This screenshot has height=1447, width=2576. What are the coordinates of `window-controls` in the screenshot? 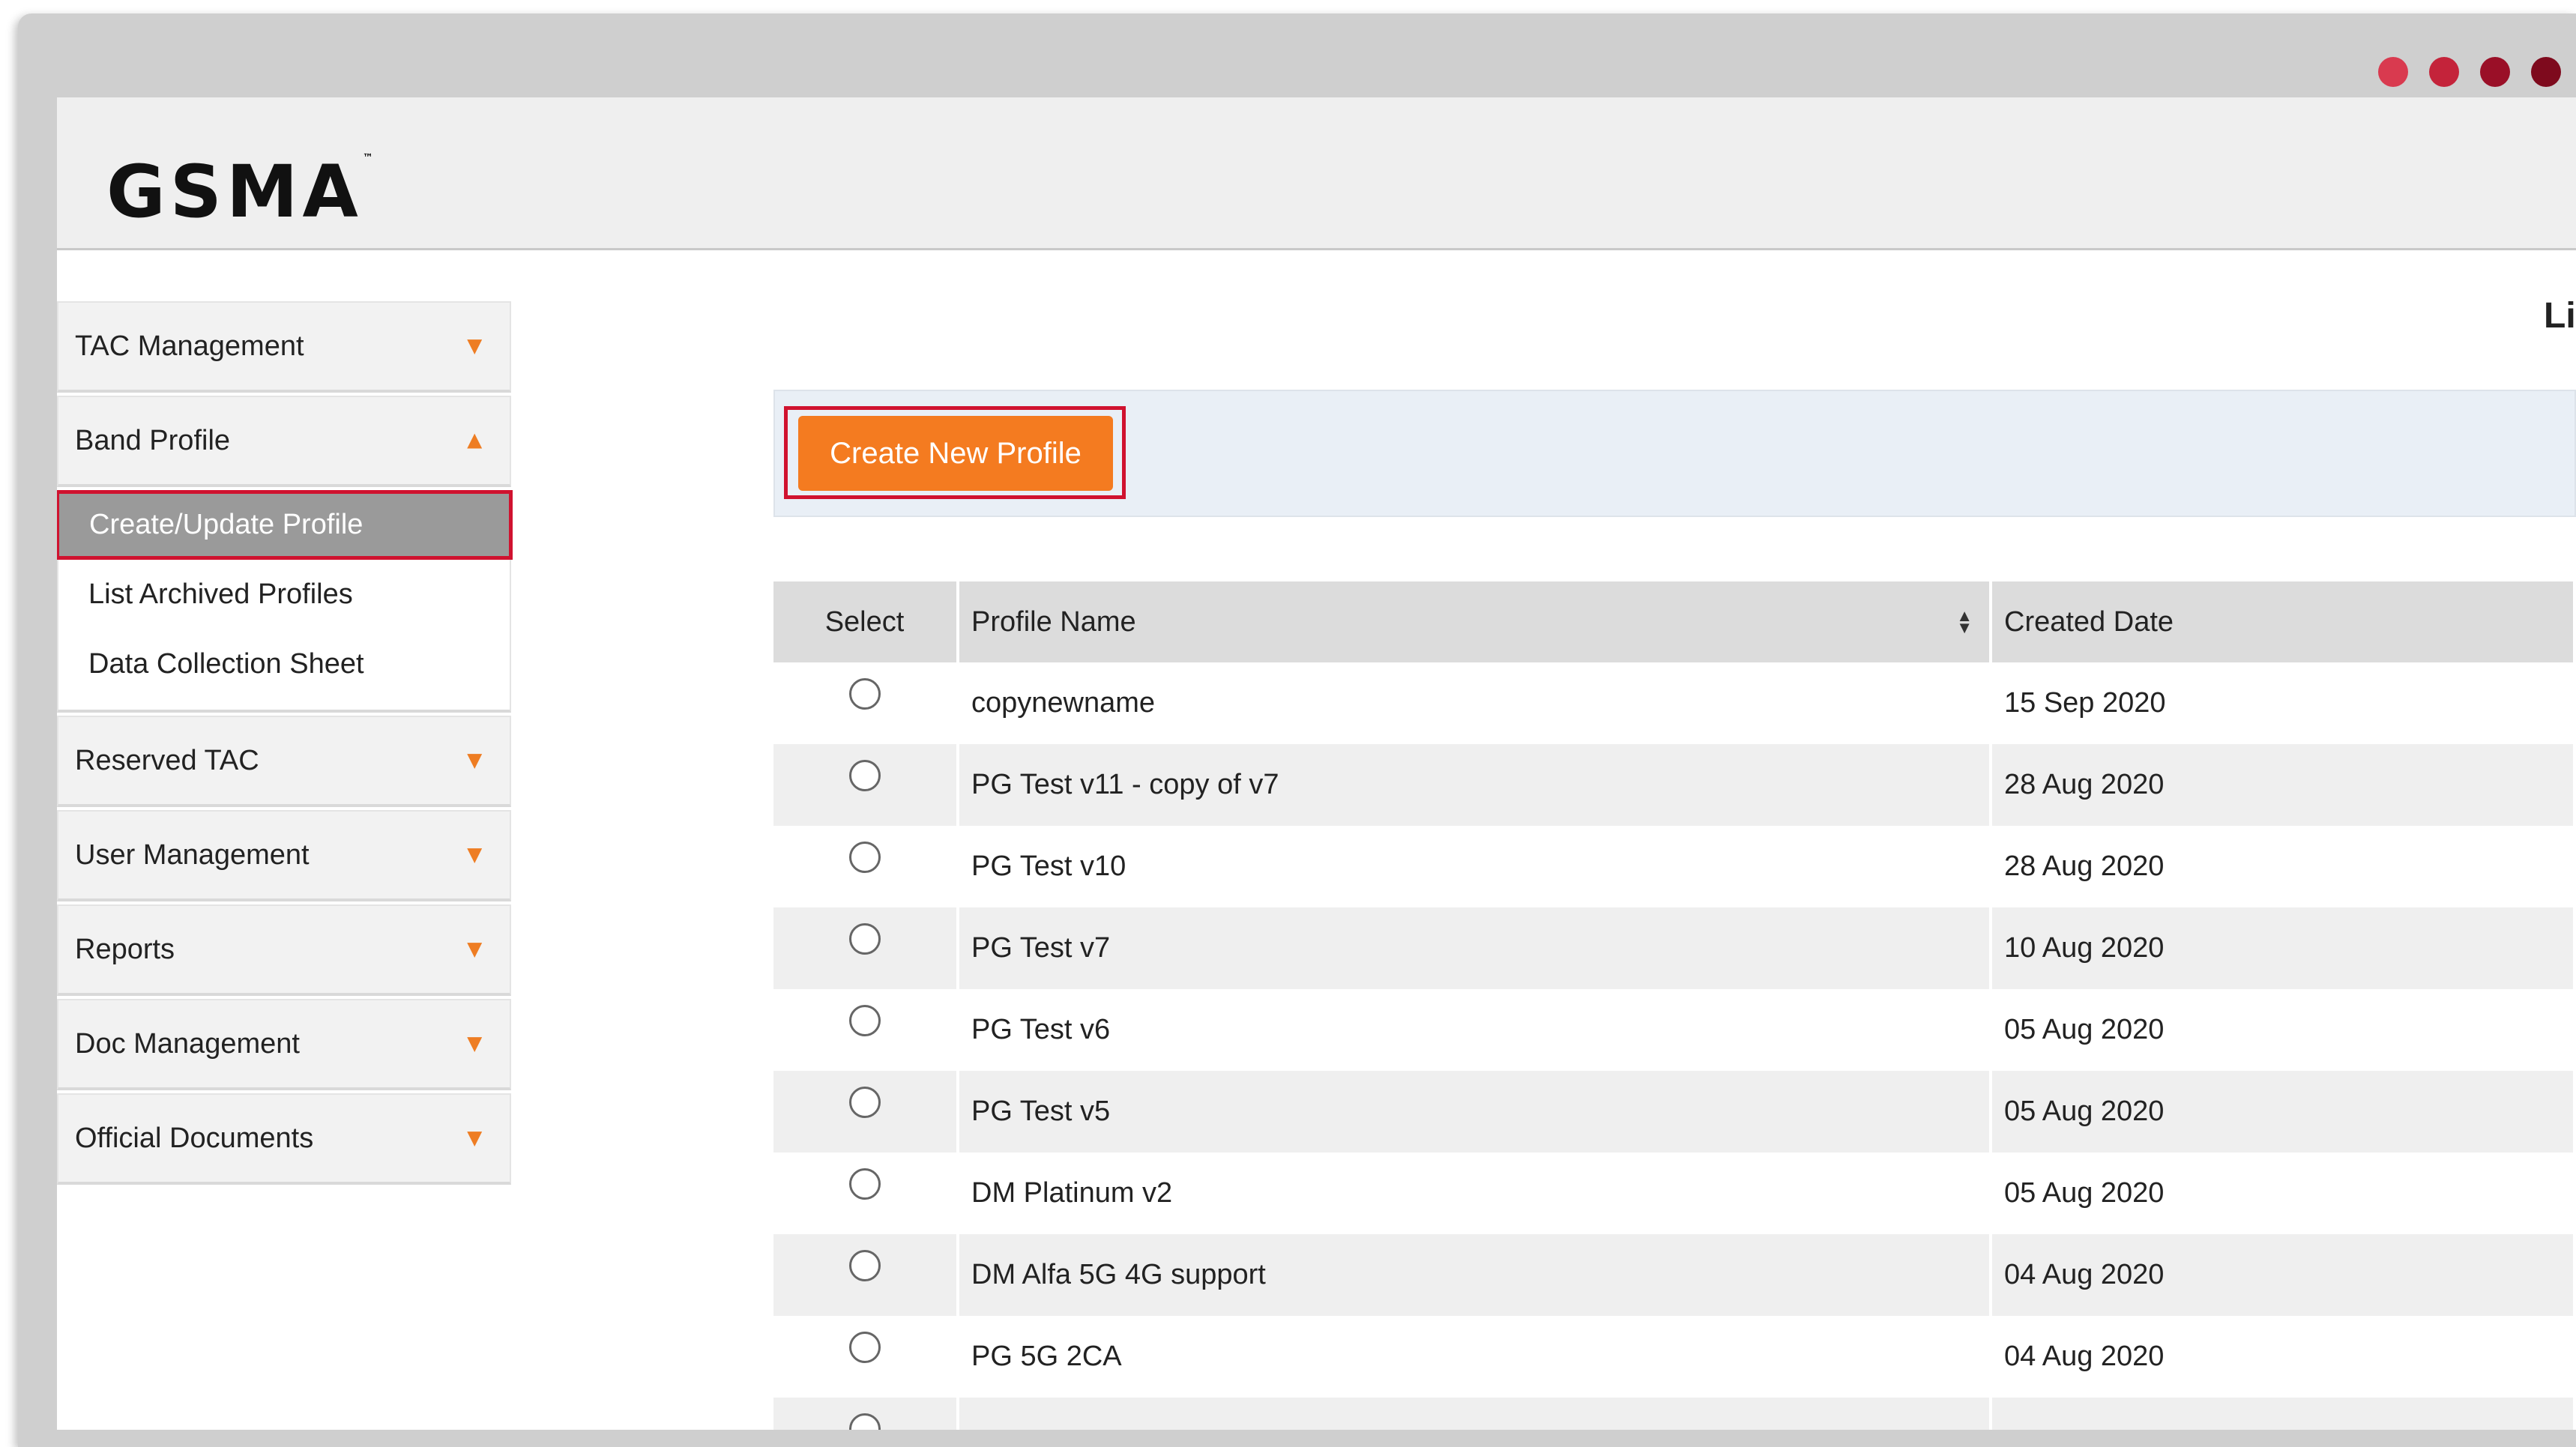 It's located at (2470, 72).